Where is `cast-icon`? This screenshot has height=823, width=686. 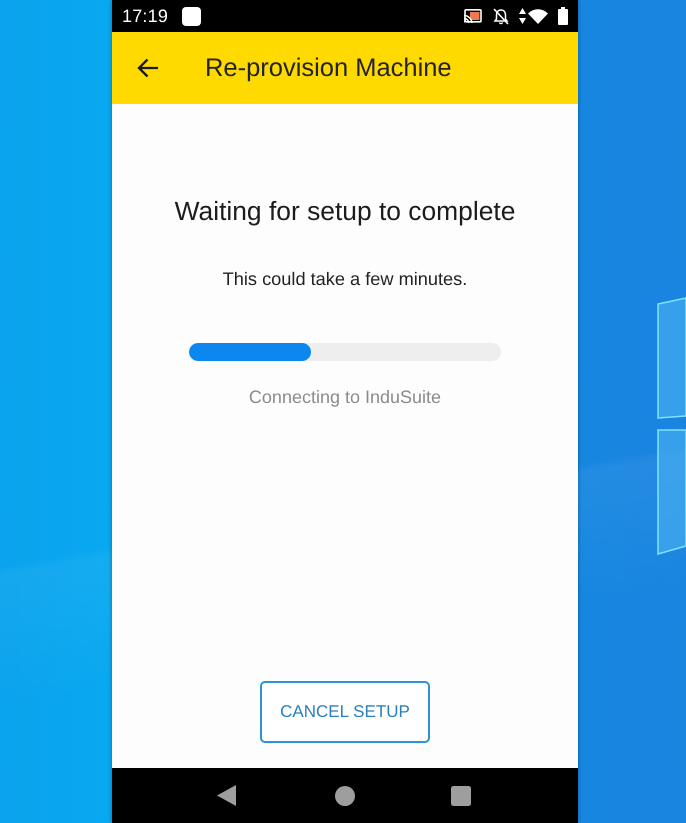
cast-icon is located at coordinates (473, 16).